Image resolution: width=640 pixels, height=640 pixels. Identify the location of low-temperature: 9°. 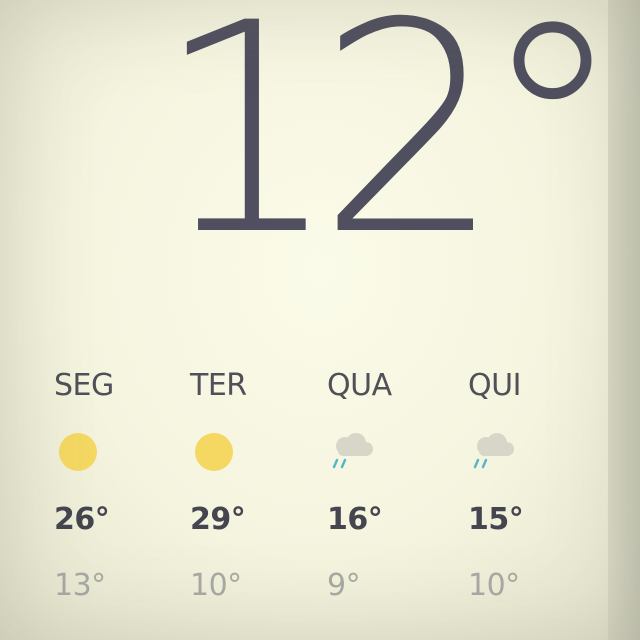
(344, 585).